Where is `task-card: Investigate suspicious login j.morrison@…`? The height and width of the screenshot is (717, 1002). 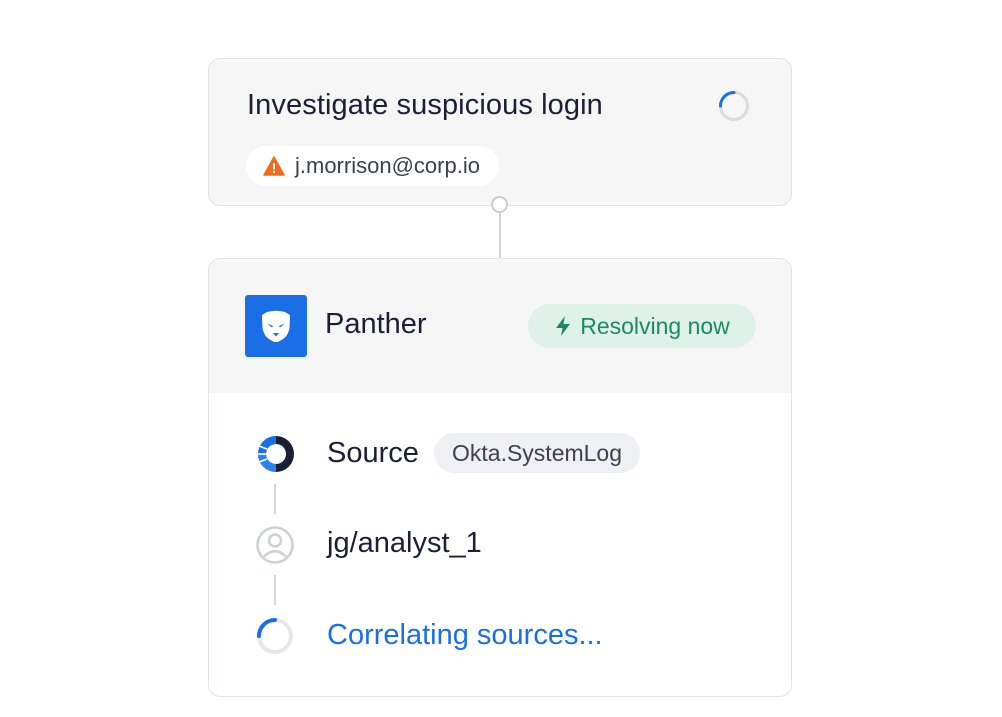
task-card: Investigate suspicious login j.morrison@… is located at coordinates (500, 132).